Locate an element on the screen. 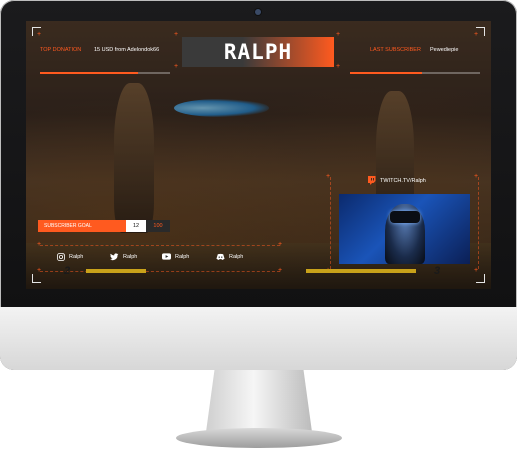 The height and width of the screenshot is (454, 517). monitor-chin is located at coordinates (258, 338).